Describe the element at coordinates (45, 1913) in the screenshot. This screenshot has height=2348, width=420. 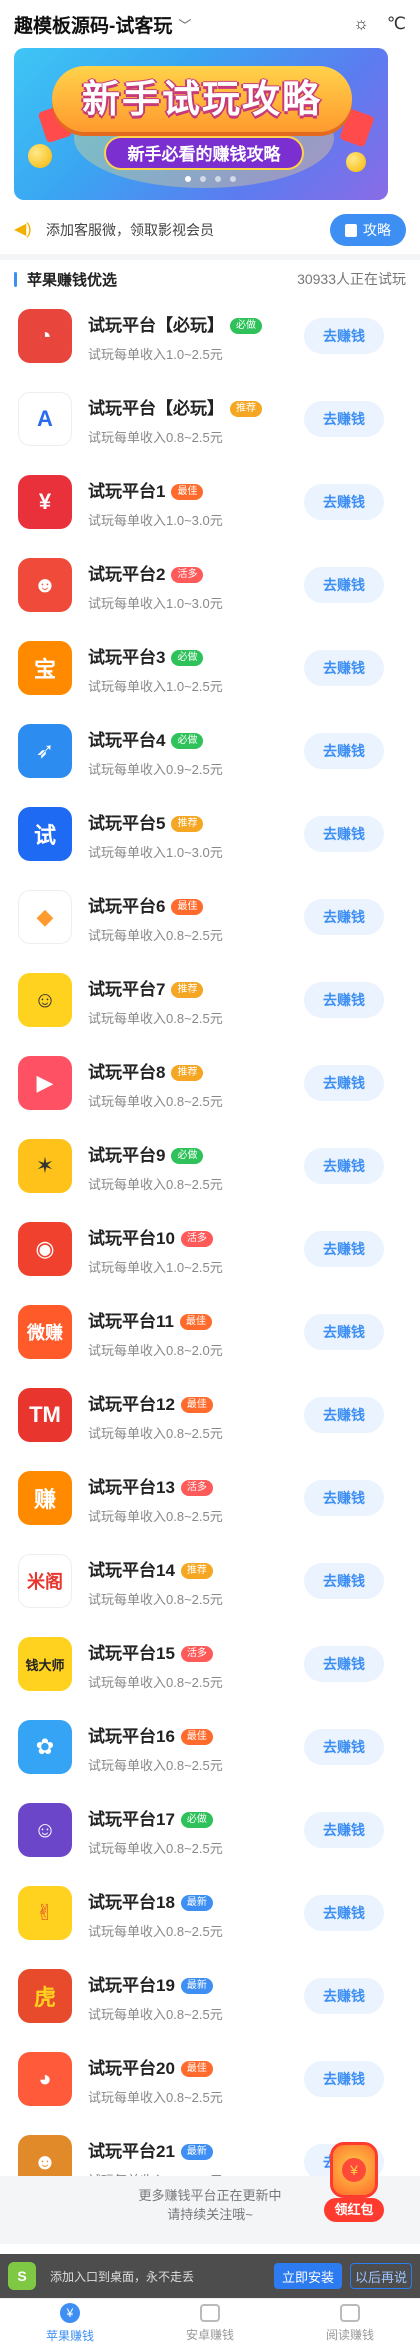
I see `hand-victory-icon: ✌` at that location.